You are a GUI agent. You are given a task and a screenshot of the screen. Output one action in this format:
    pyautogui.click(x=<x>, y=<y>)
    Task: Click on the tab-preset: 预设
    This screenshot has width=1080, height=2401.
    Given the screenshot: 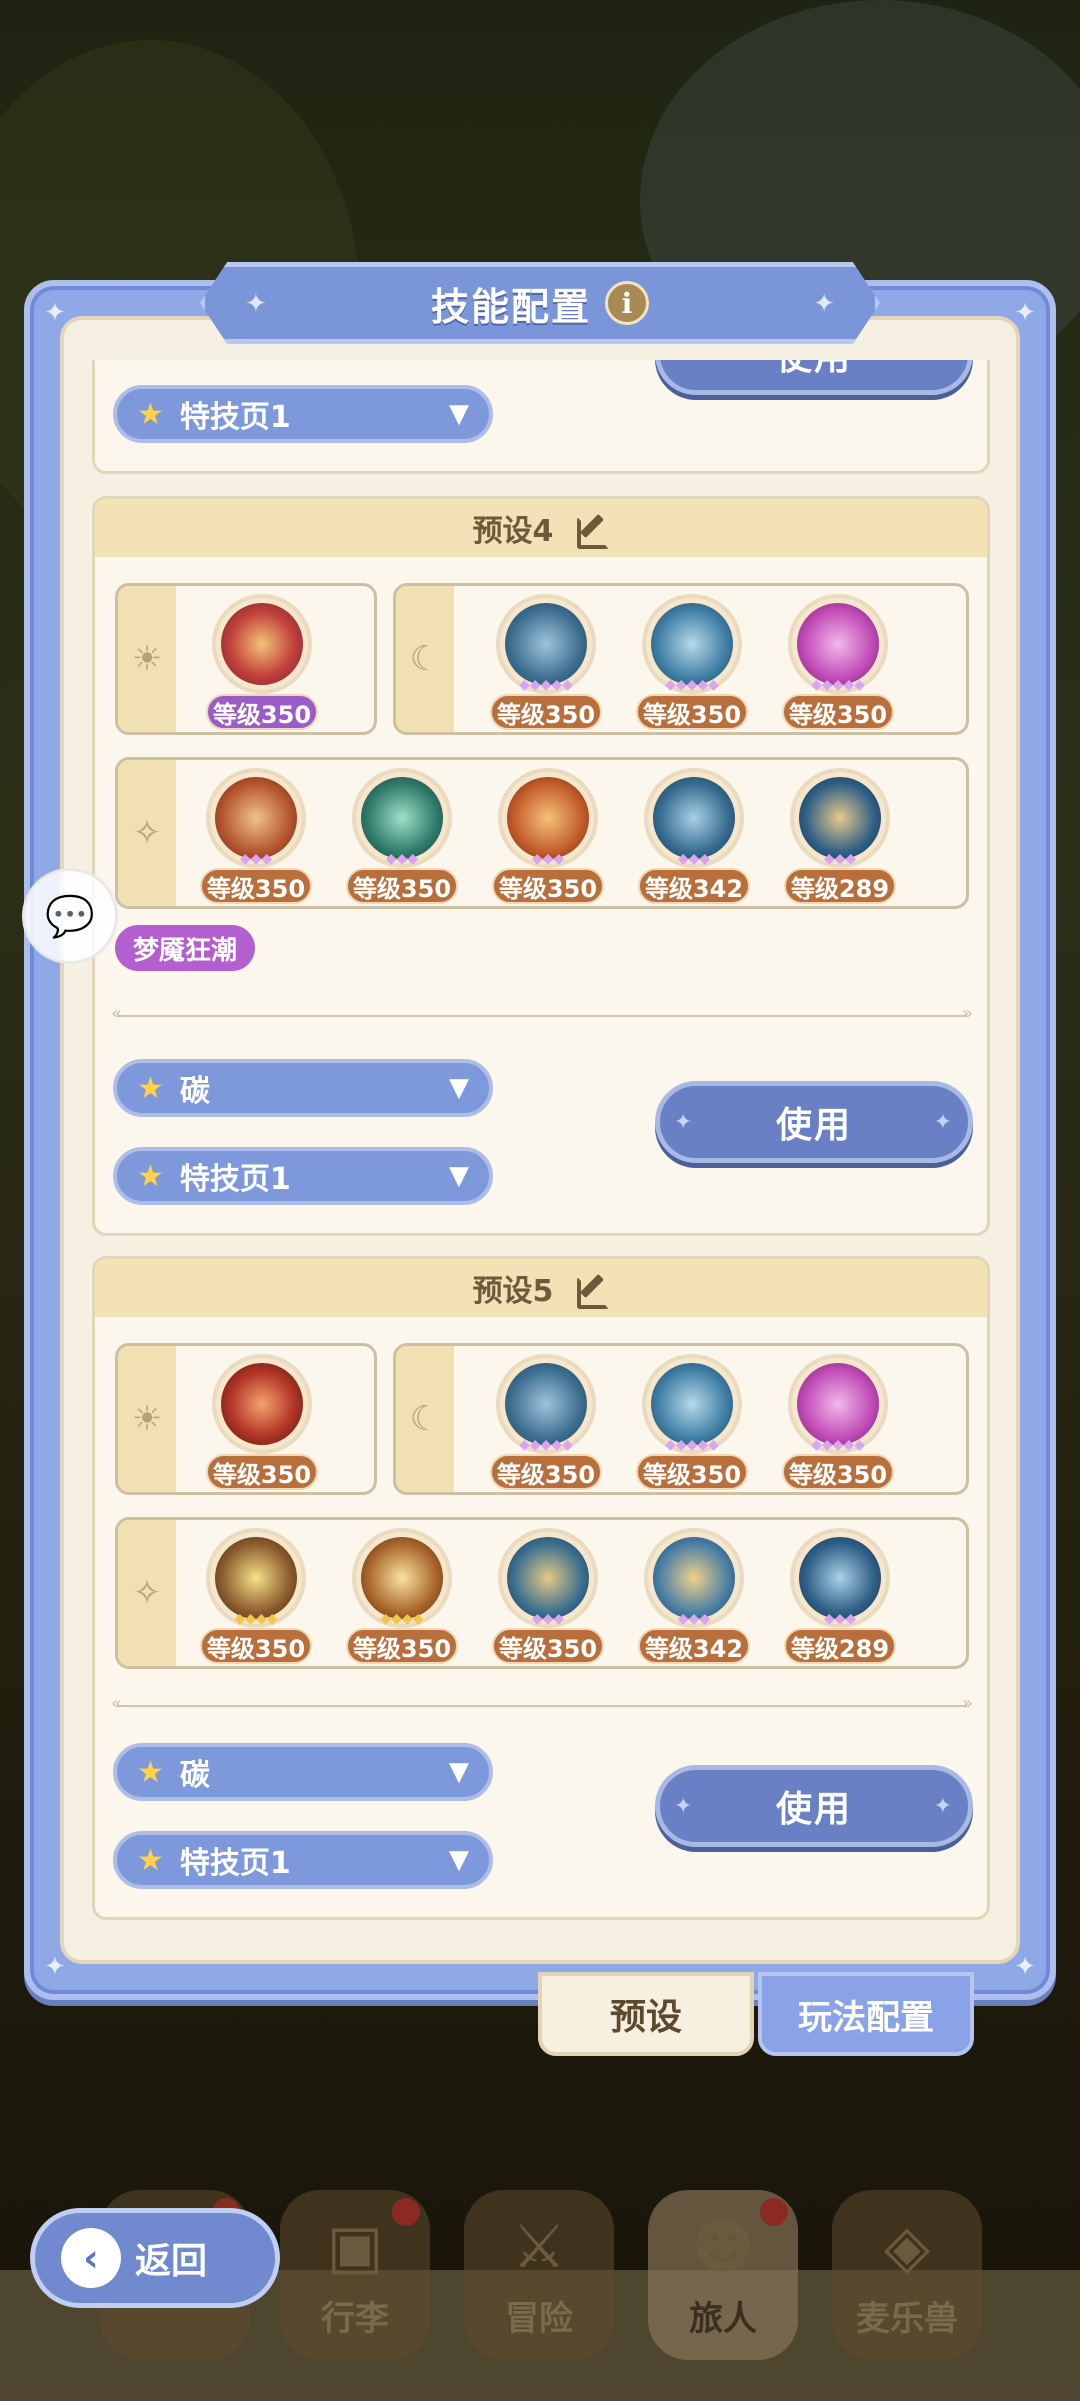 What is the action you would take?
    pyautogui.click(x=646, y=2014)
    